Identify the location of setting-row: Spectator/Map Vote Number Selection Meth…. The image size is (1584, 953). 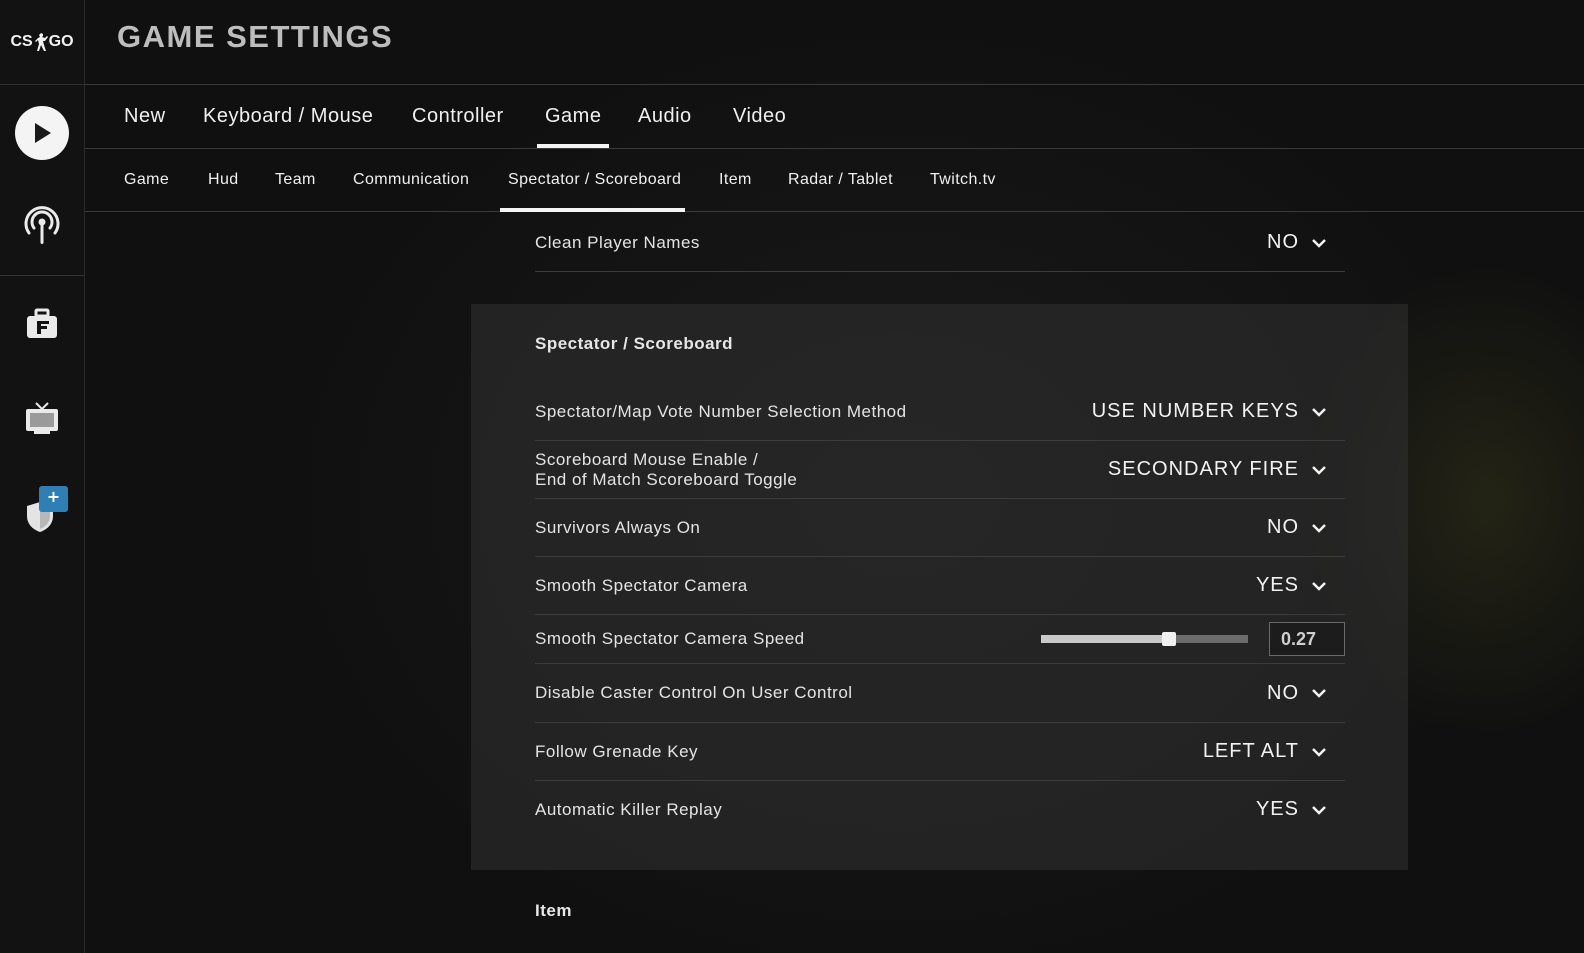
(940, 412).